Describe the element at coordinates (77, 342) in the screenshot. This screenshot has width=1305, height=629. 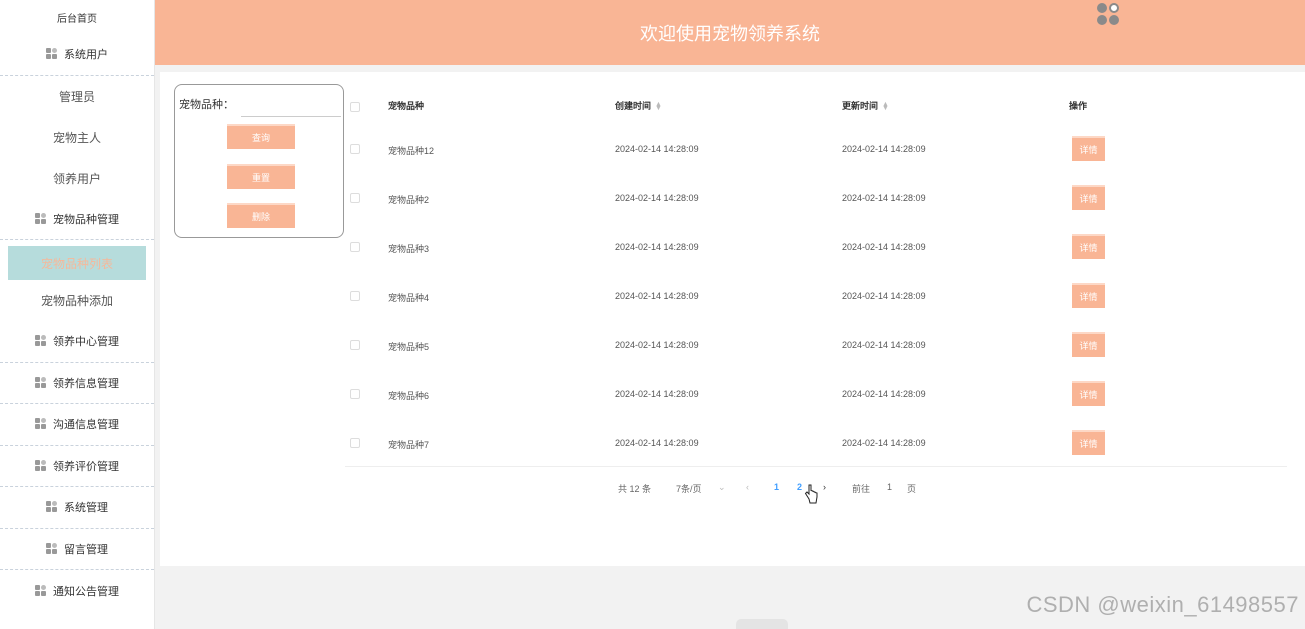
I see `sidebar-group-adoption-center: 领养中心管理` at that location.